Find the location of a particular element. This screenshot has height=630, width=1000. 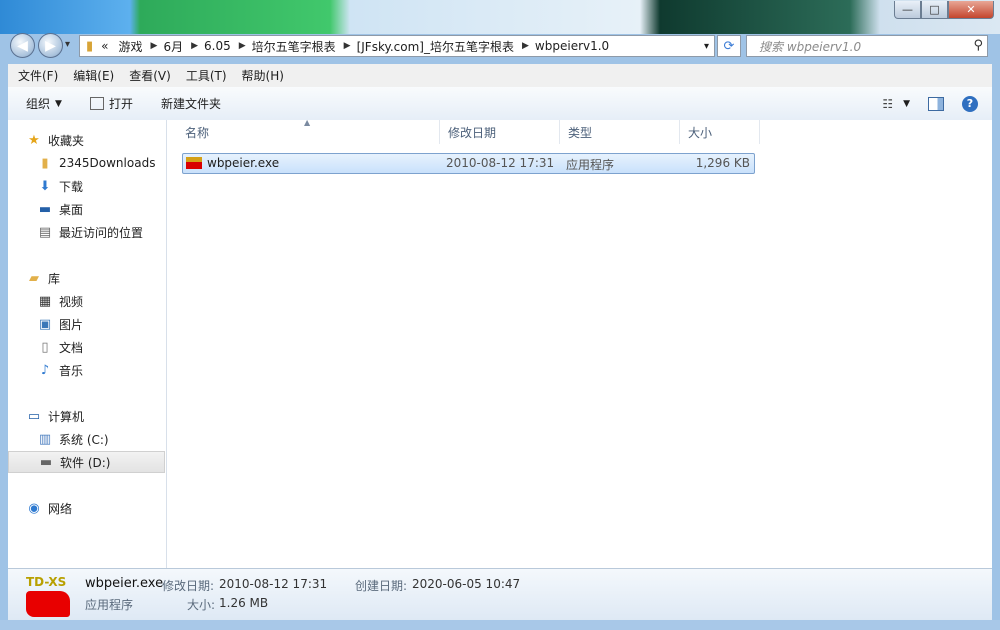

nav-label: 2345Downloads is located at coordinates (107, 163).